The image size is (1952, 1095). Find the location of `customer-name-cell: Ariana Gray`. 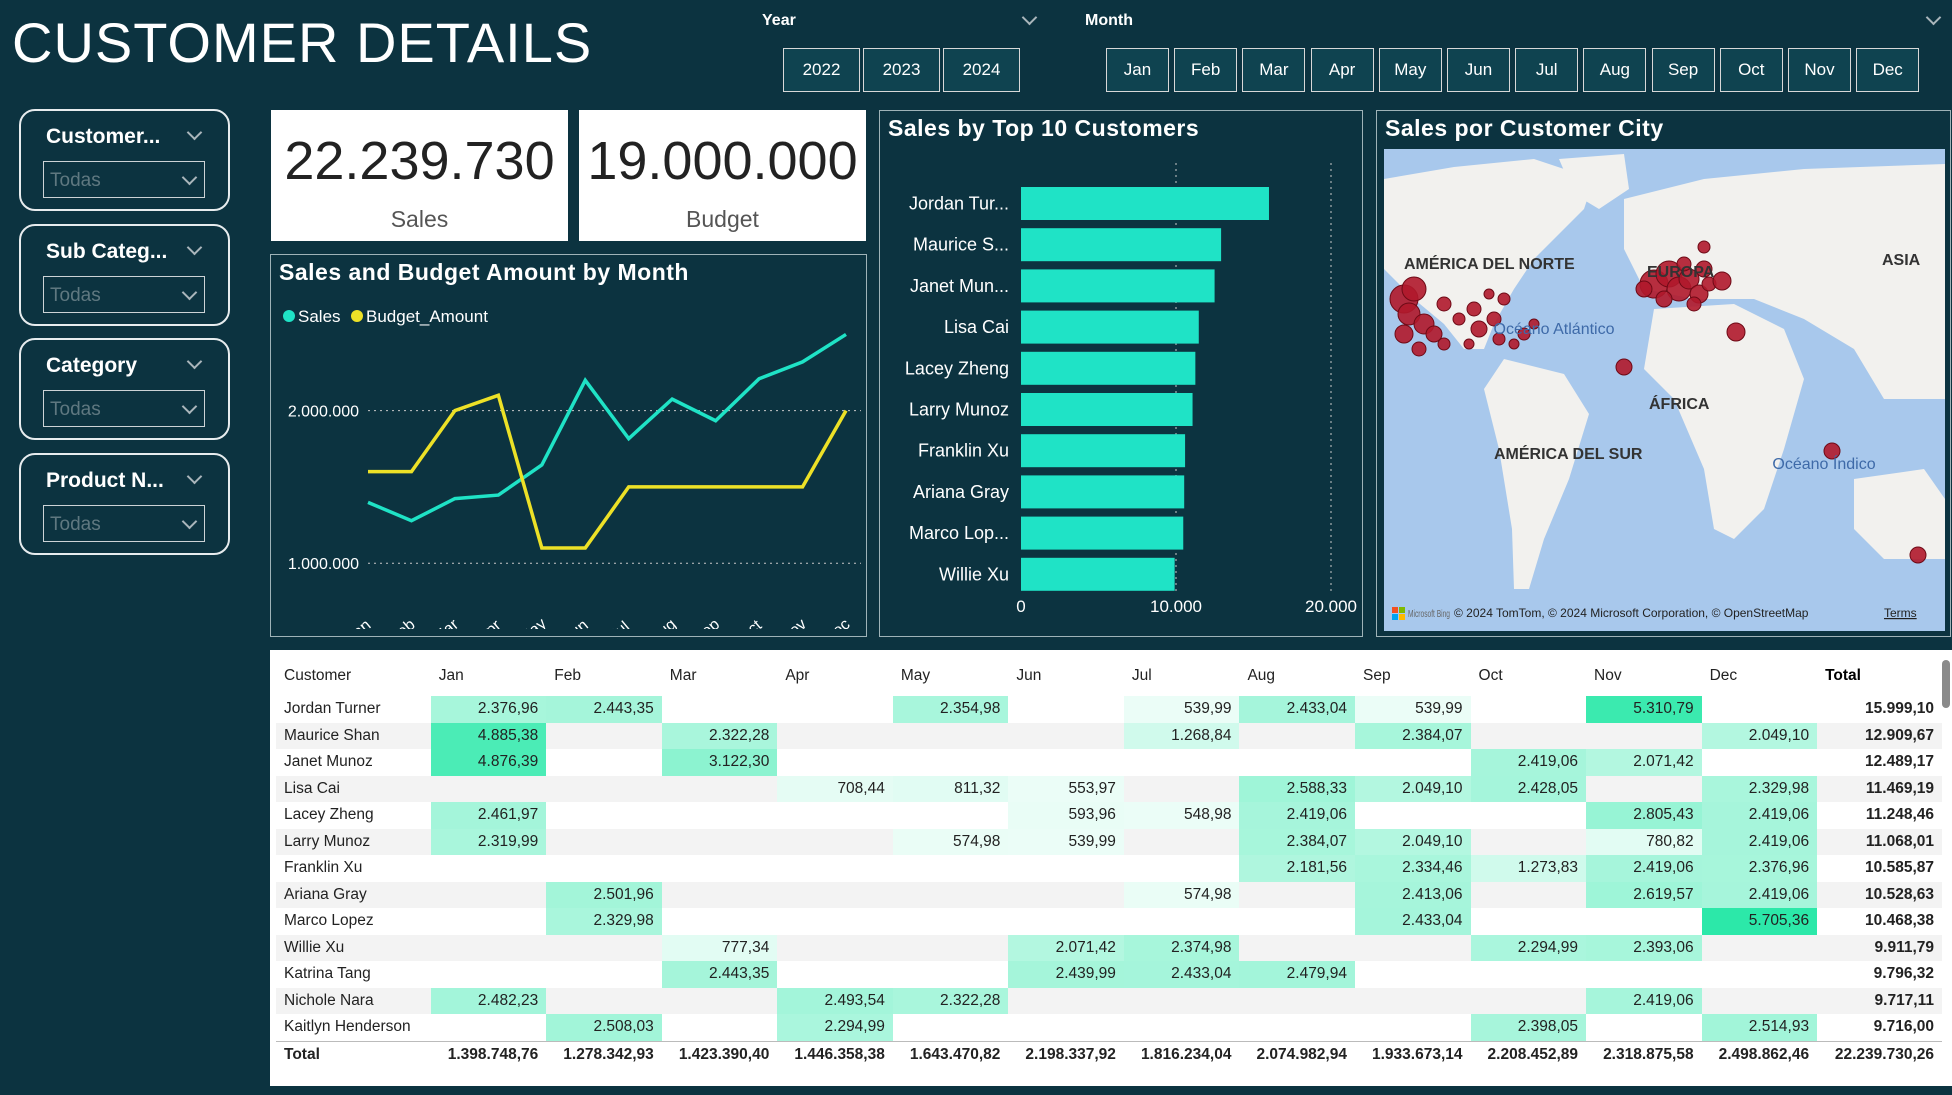

customer-name-cell: Ariana Gray is located at coordinates (325, 894).